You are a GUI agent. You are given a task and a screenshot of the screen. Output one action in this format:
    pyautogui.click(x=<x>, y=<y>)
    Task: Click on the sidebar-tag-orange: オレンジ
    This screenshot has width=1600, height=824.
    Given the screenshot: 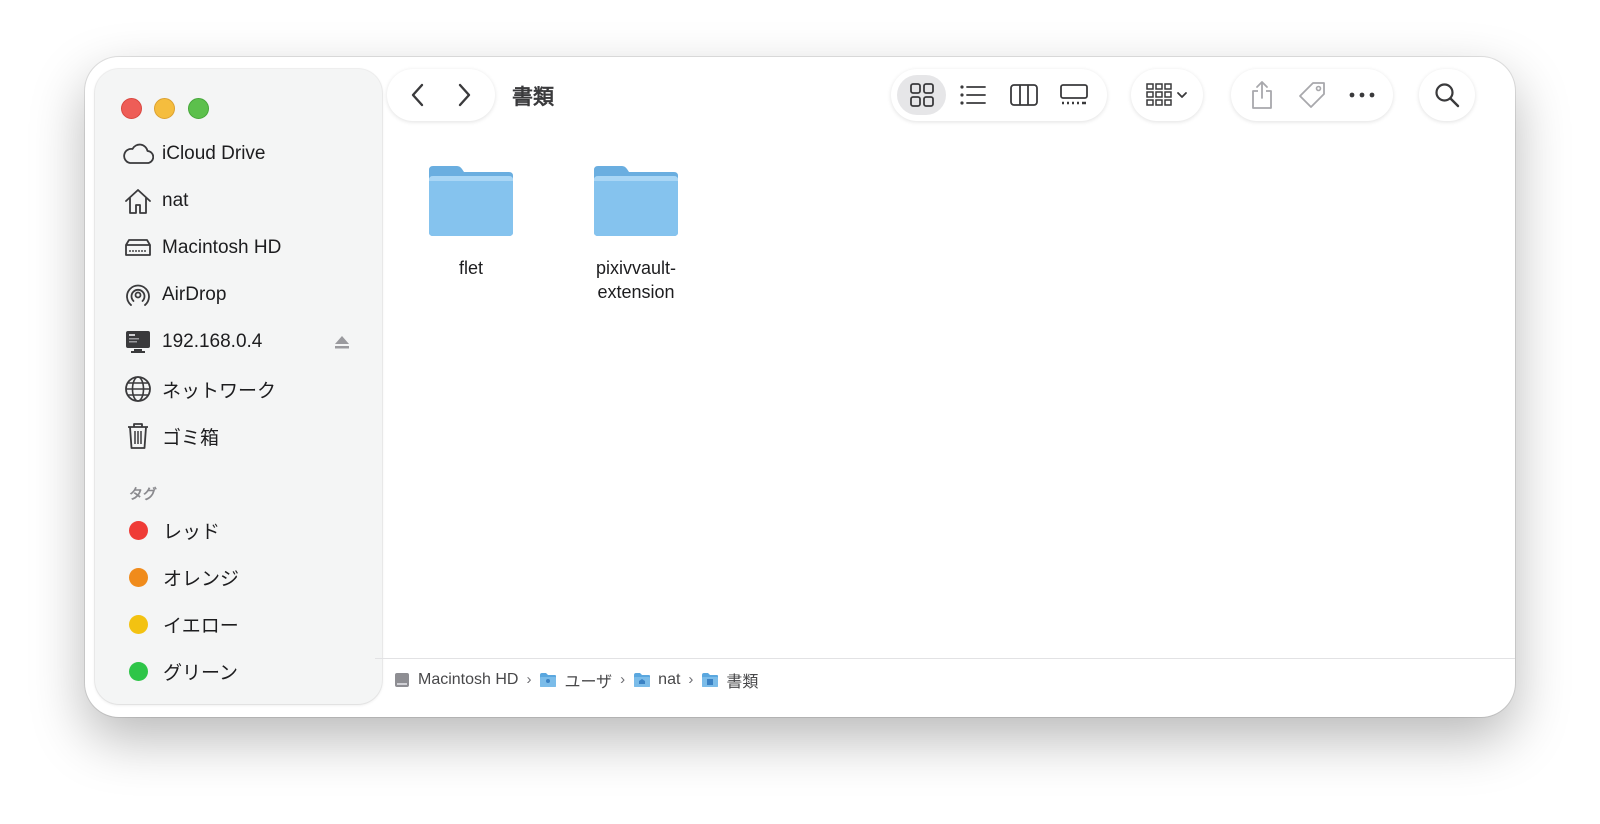 What is the action you would take?
    pyautogui.click(x=238, y=577)
    